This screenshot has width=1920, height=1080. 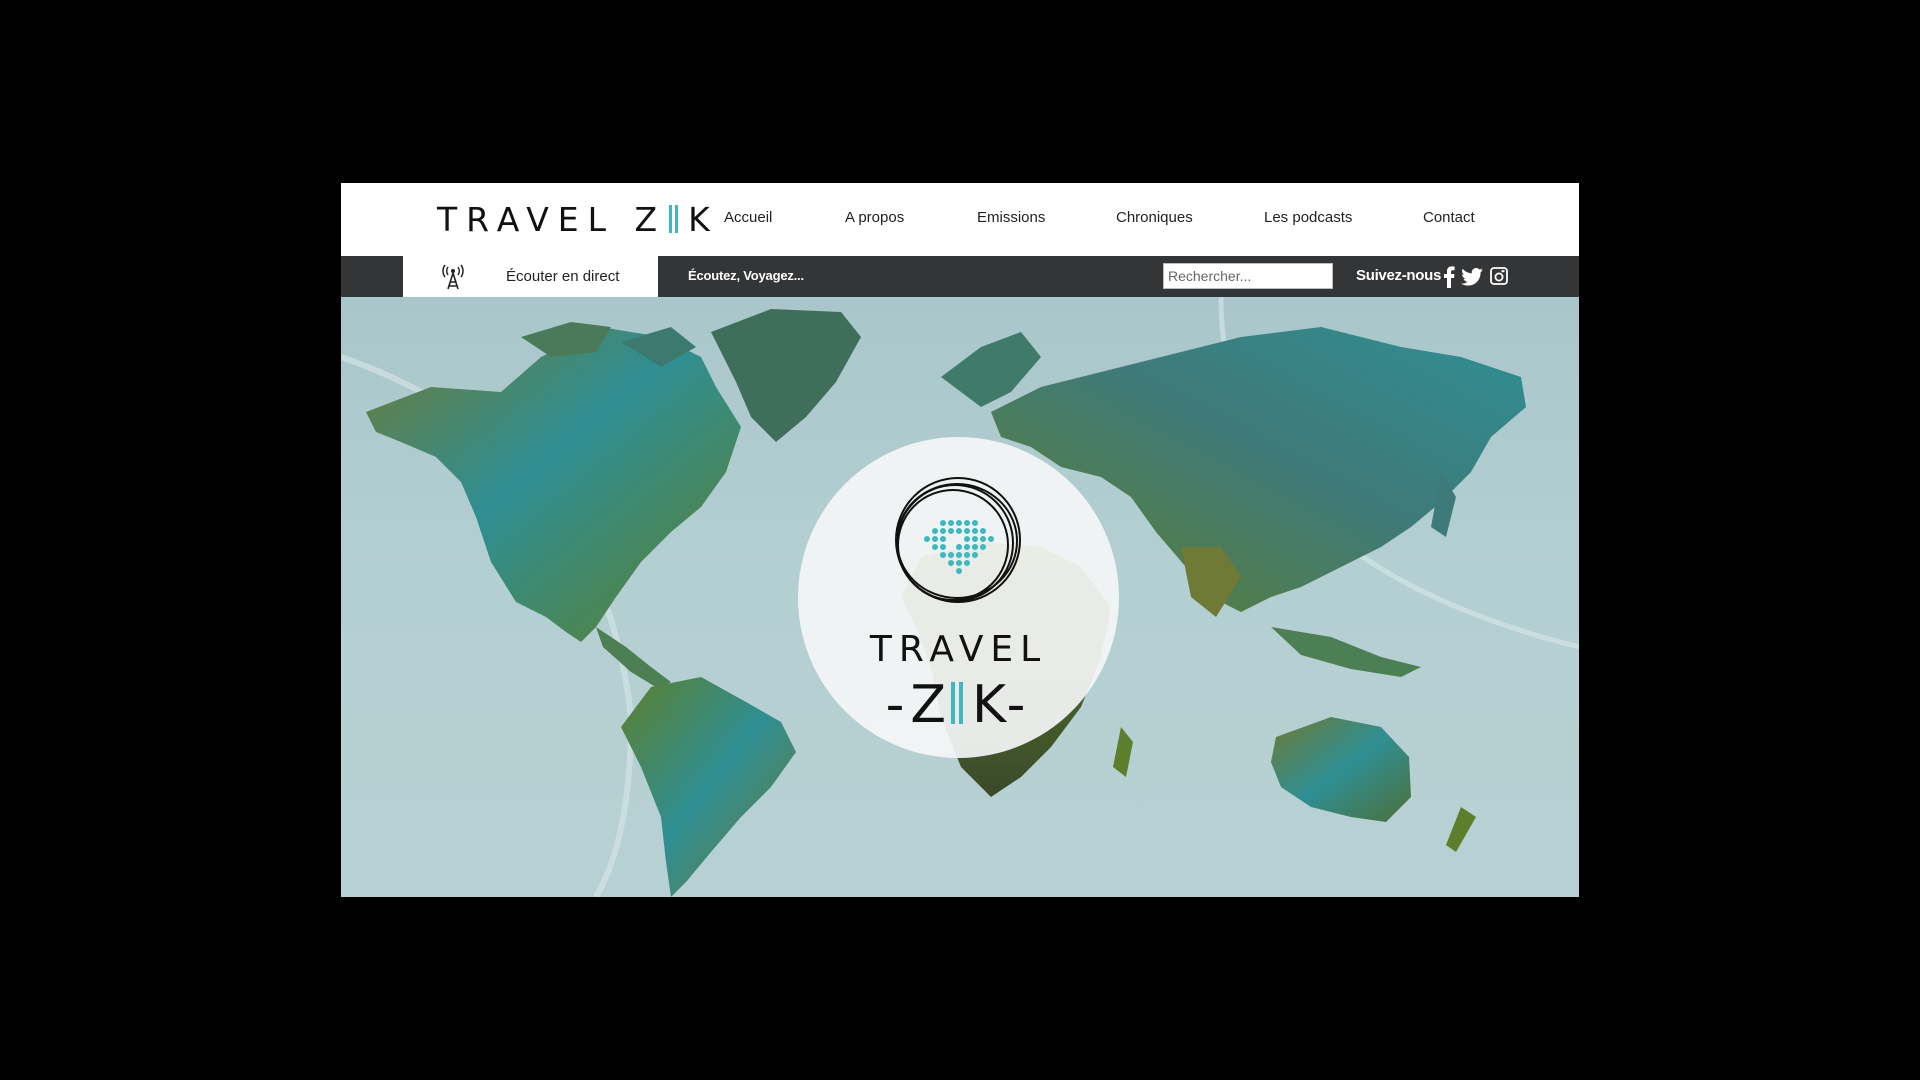 I want to click on center-logo-zik: -Z K-, so click(x=958, y=705).